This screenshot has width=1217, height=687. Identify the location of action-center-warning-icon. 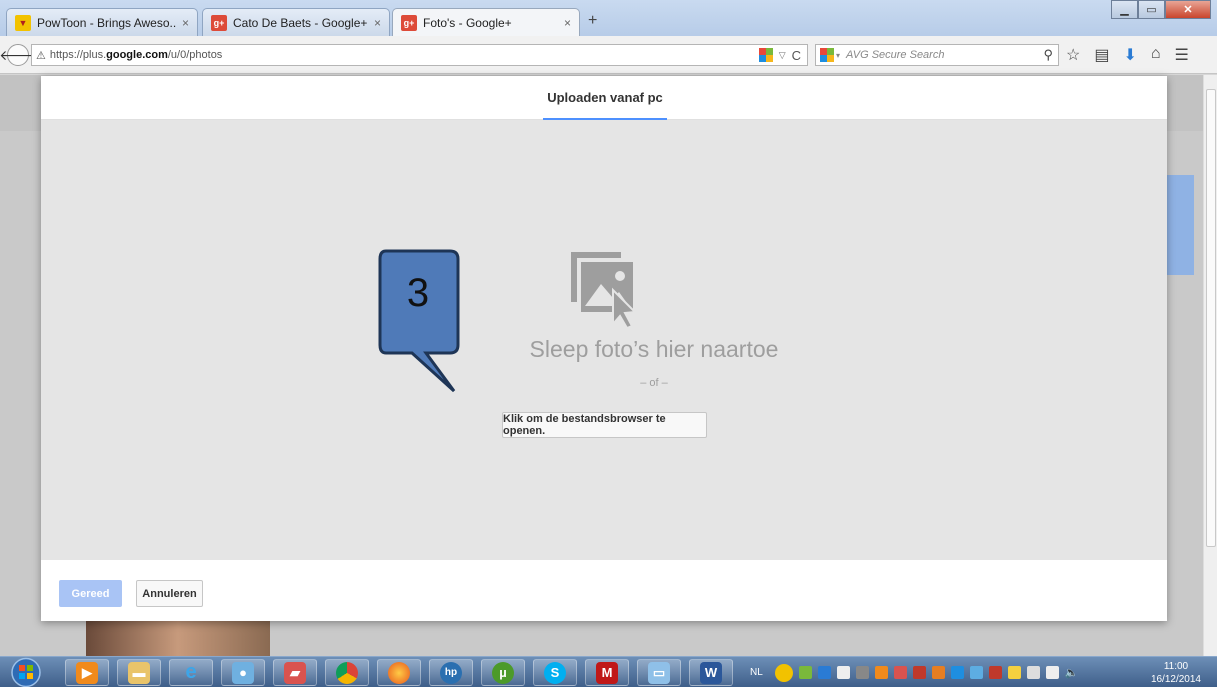
(783, 672).